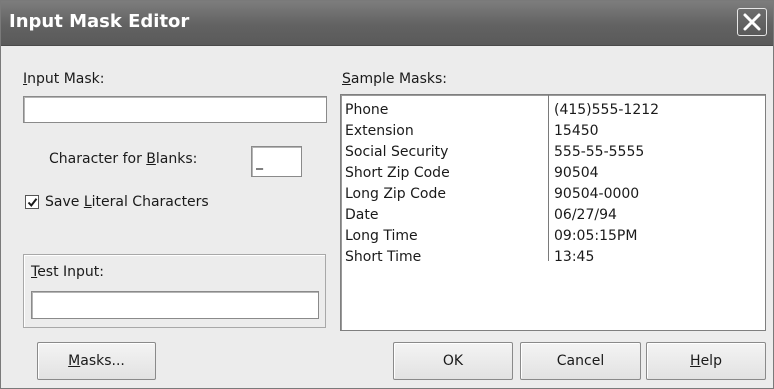 Image resolution: width=774 pixels, height=389 pixels. Describe the element at coordinates (706, 361) in the screenshot. I see `help-button: Help` at that location.